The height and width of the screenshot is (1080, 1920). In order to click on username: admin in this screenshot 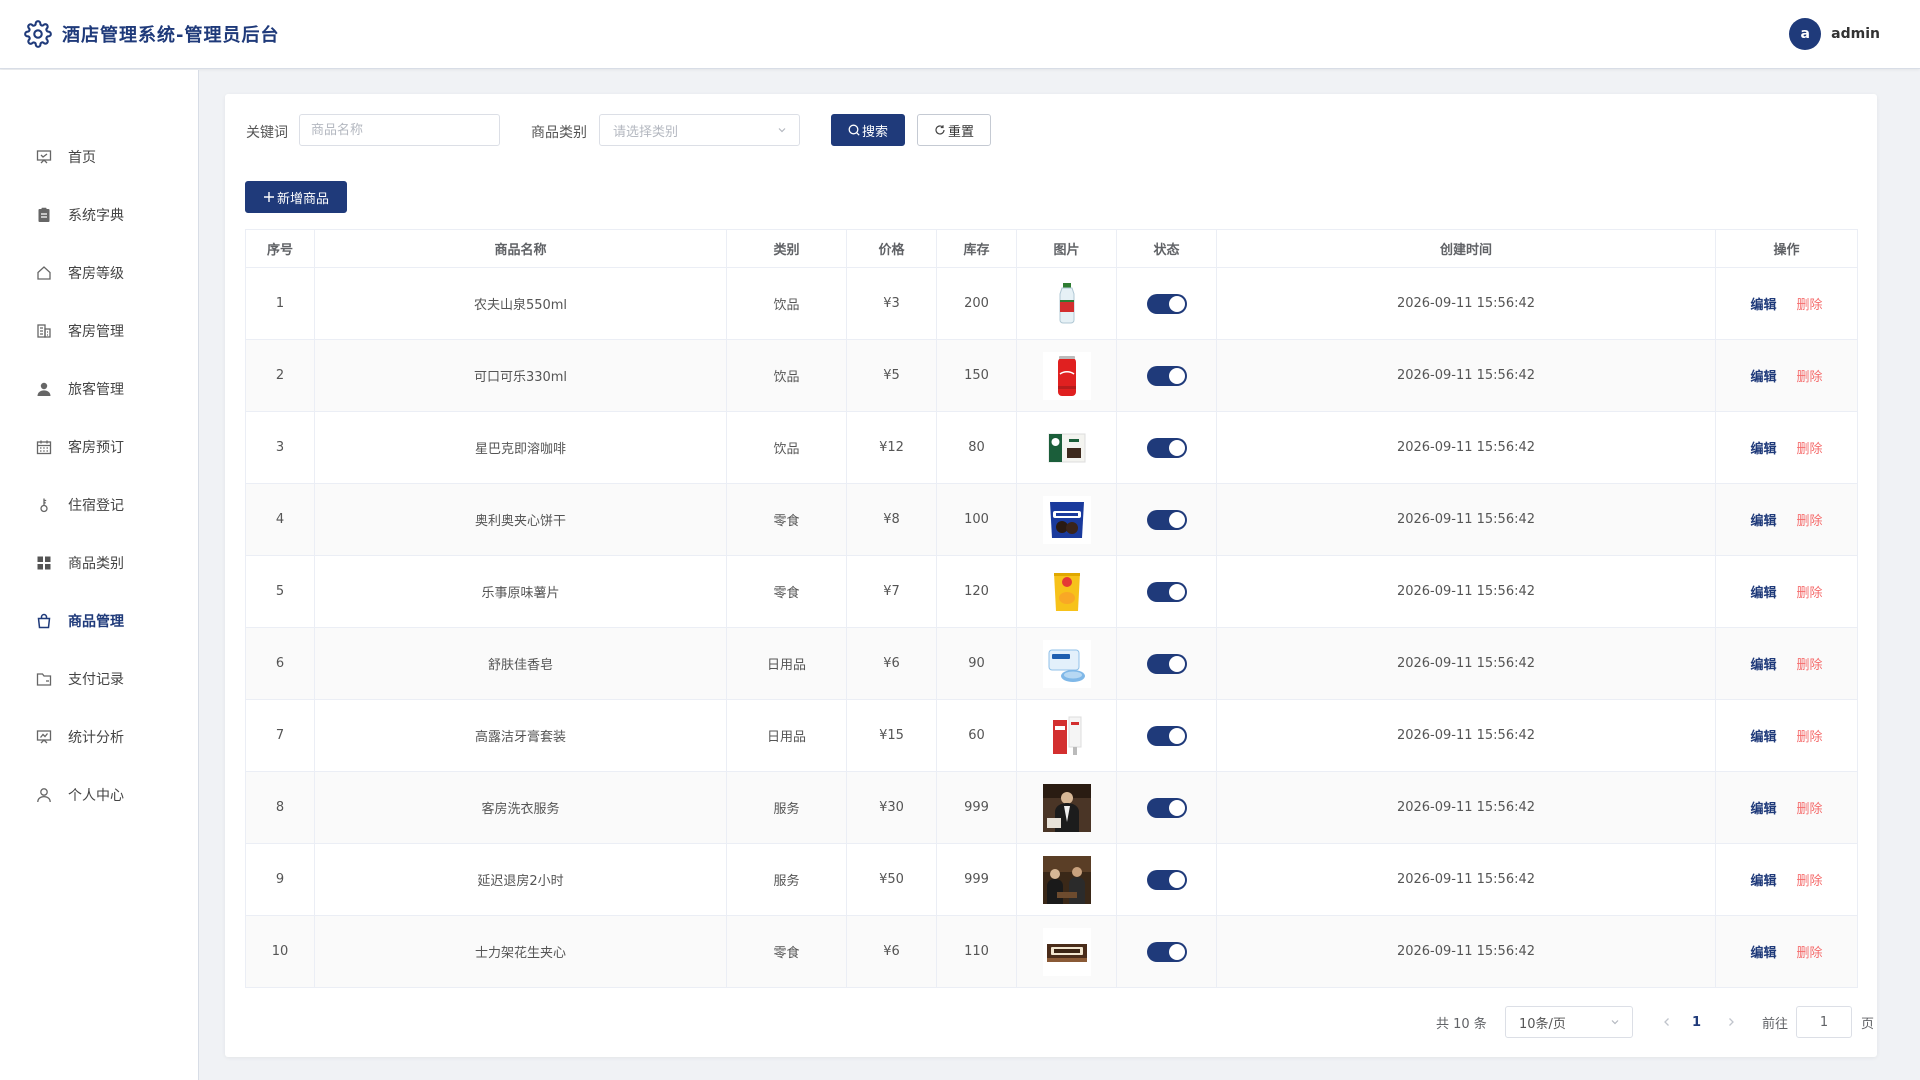, I will do `click(1855, 34)`.